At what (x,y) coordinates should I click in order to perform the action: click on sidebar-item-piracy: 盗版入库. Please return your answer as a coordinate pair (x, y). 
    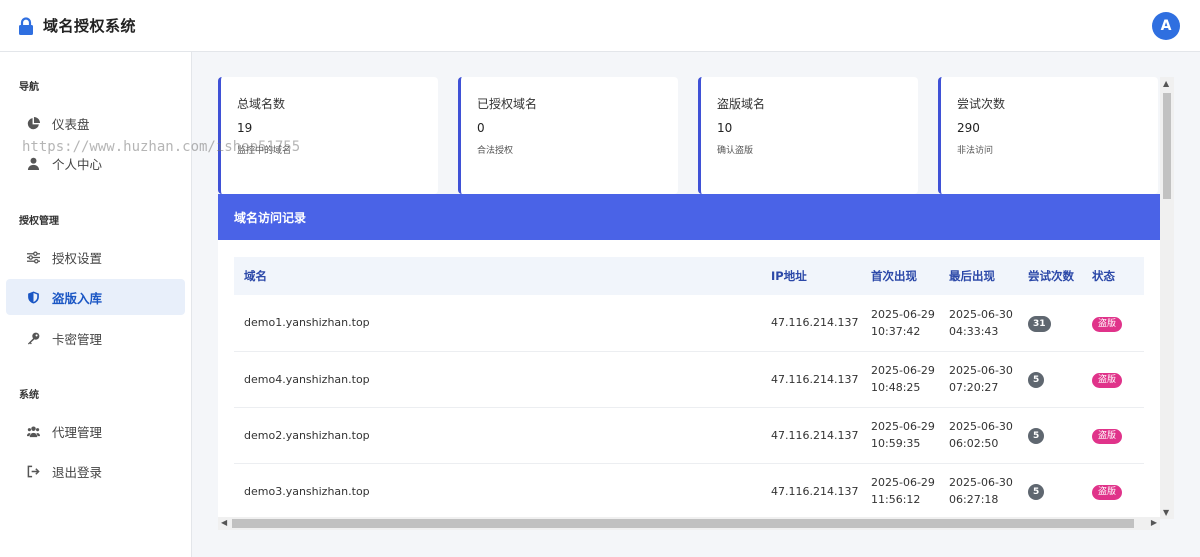
    Looking at the image, I should click on (95, 297).